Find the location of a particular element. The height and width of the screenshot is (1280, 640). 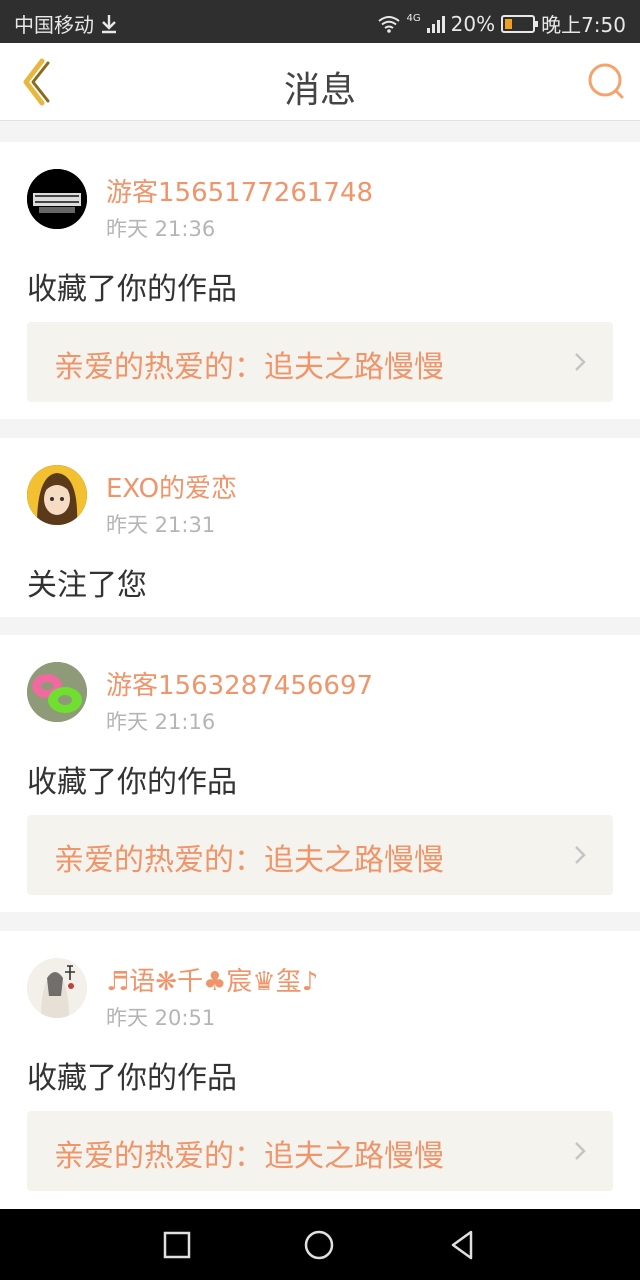

timestamp: 昨天 21:31 is located at coordinates (161, 525).